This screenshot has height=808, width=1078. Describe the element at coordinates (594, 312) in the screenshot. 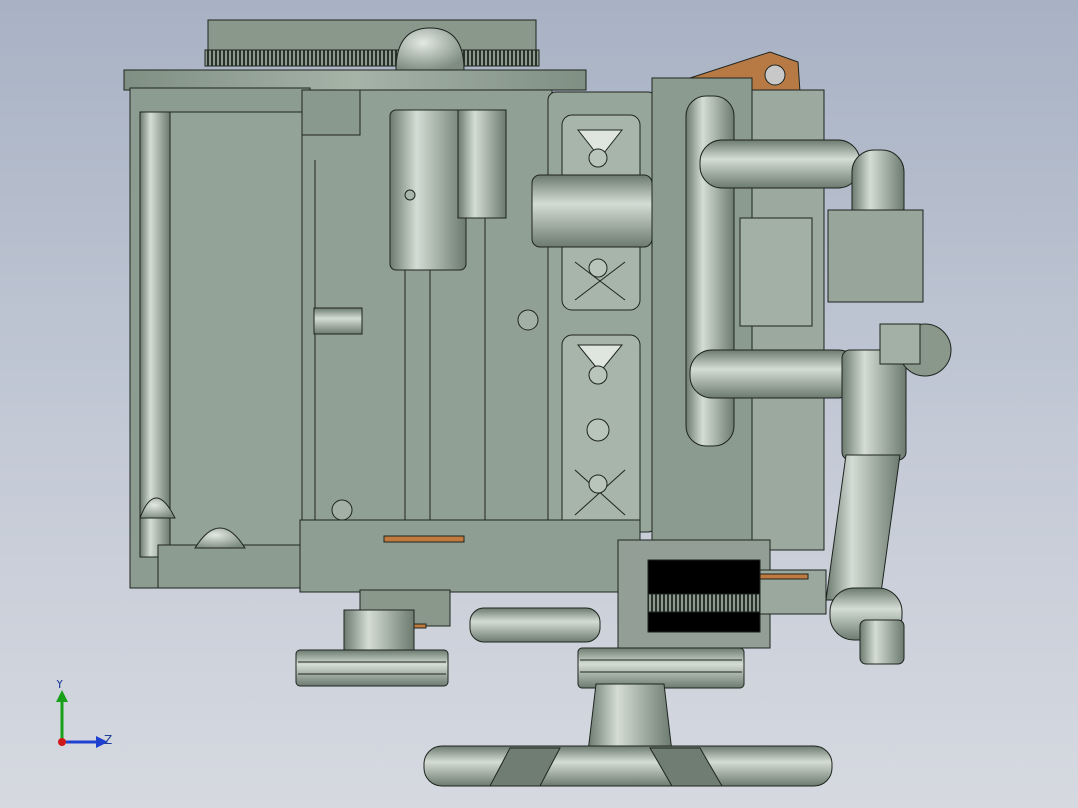

I see `cylinder-head-cover` at that location.